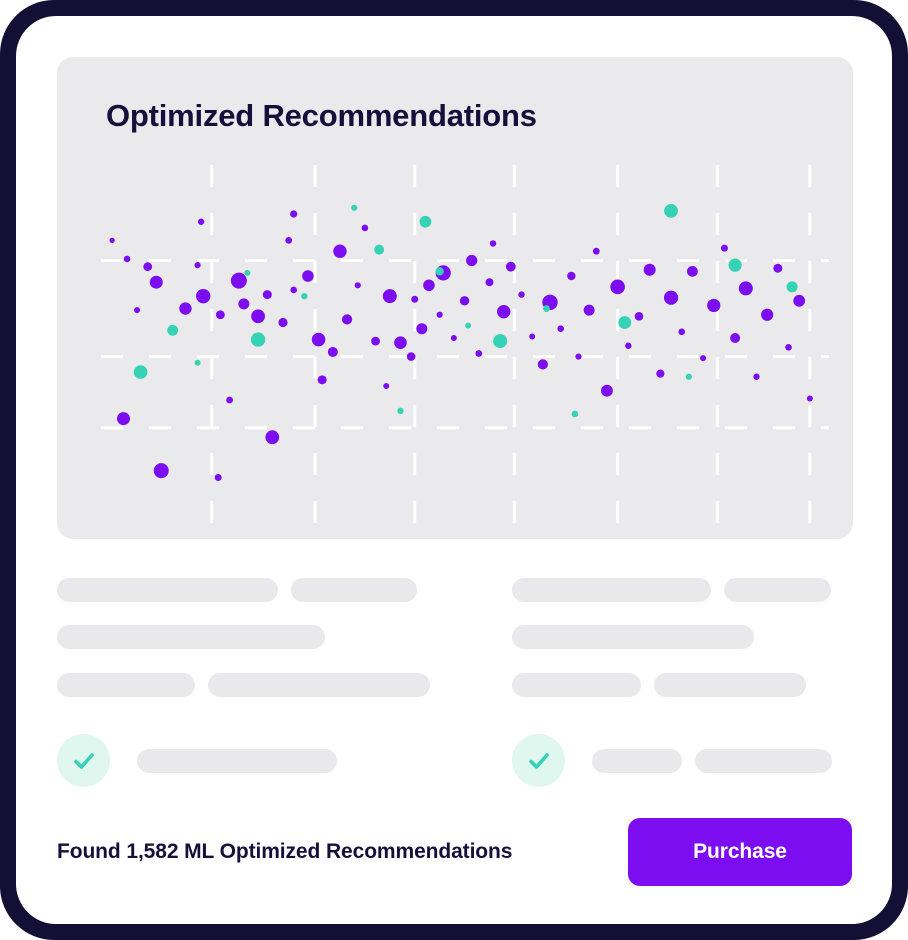  I want to click on page-title: Optimized Recommendations, so click(321, 115).